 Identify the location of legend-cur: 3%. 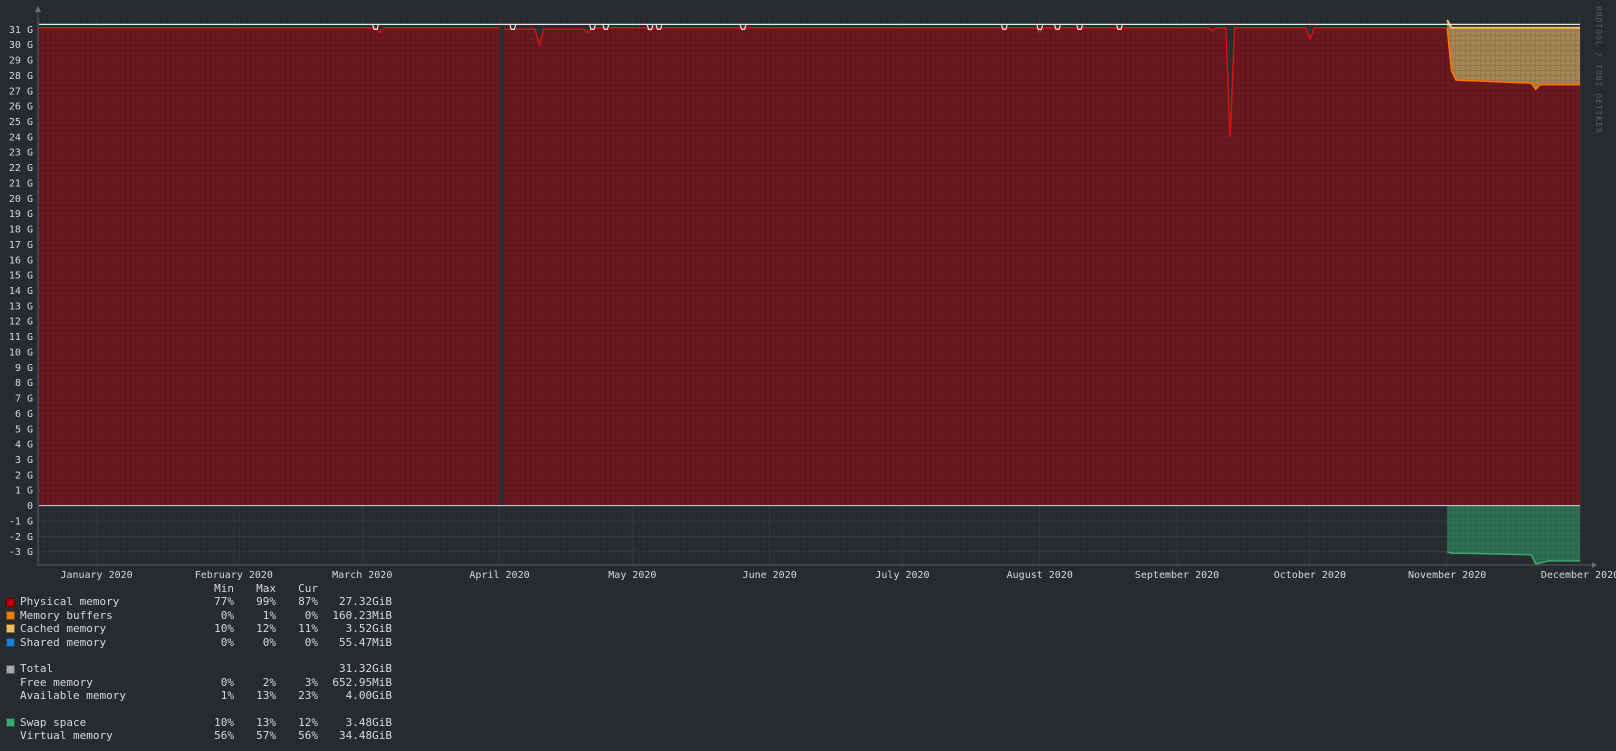
(311, 682).